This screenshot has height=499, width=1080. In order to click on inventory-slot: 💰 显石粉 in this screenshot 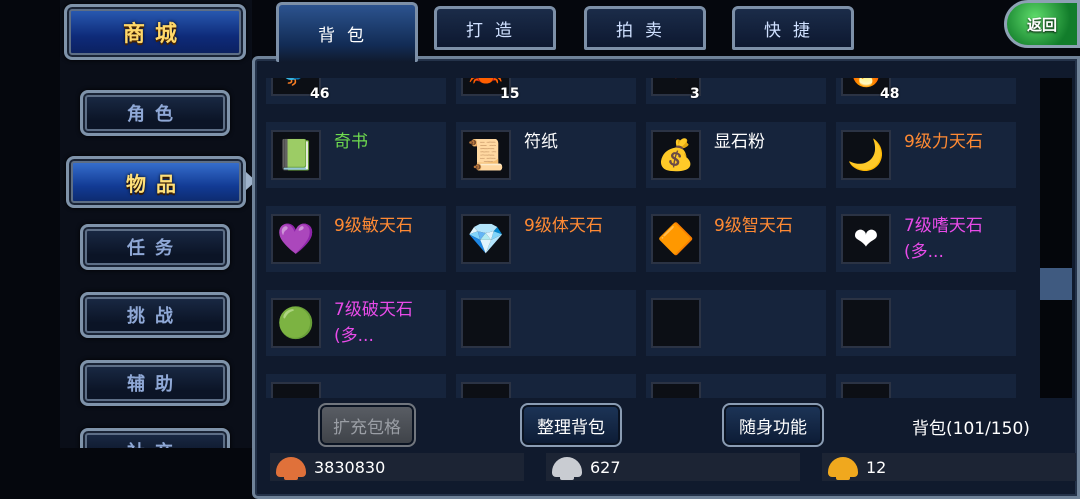, I will do `click(736, 155)`.